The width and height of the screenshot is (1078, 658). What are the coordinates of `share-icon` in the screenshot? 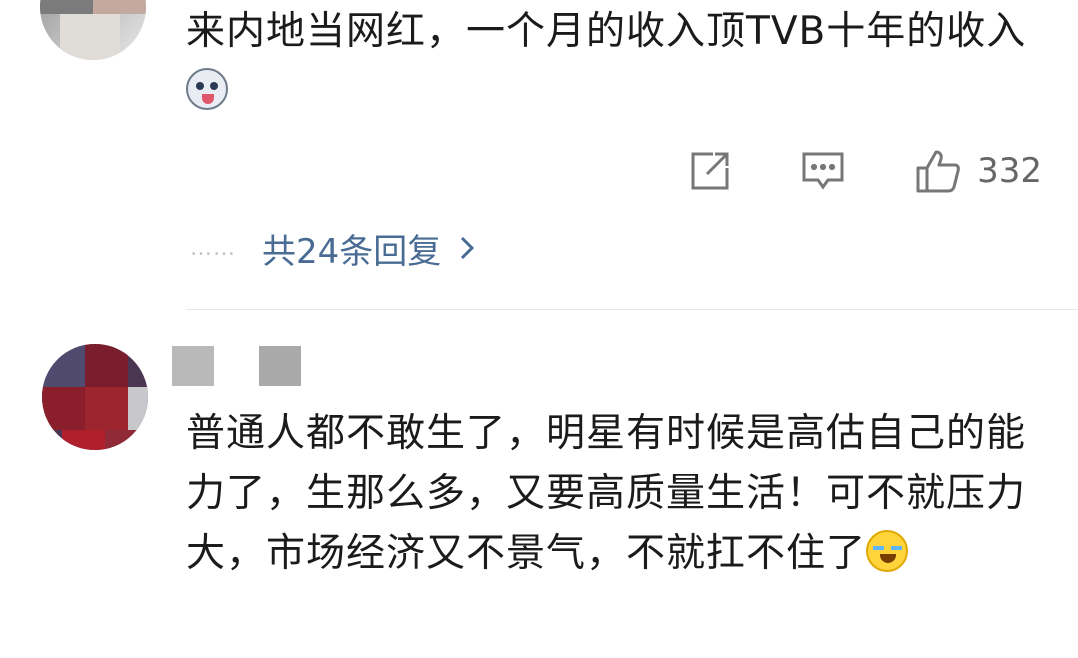 It's located at (710, 171).